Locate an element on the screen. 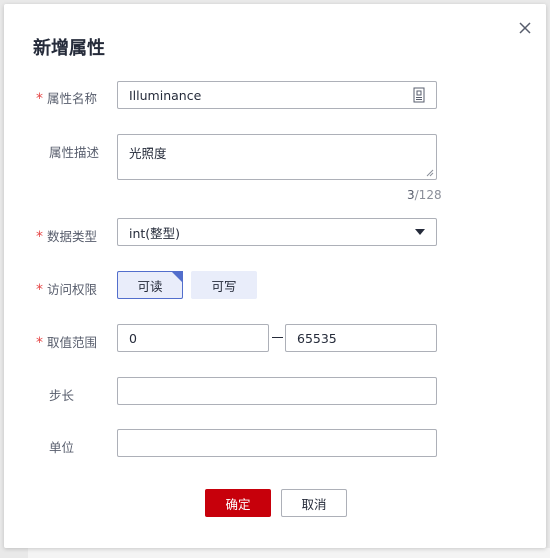  dialog-title: 新增属性 is located at coordinates (69, 48).